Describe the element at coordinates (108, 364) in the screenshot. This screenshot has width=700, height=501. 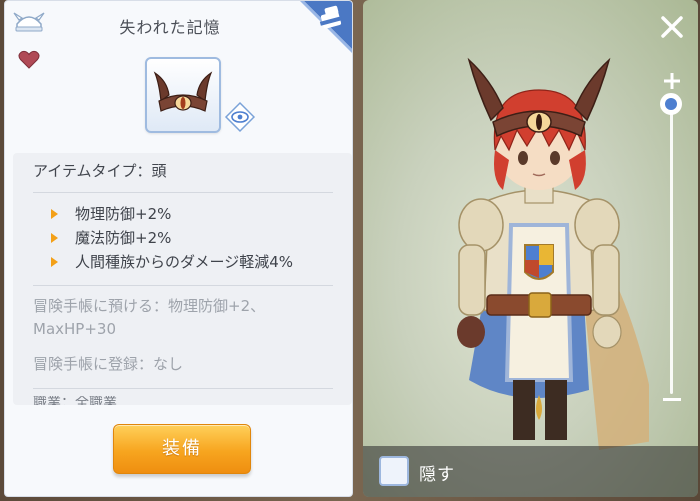
I see `register-text: 冒険手帳に登録：なし` at that location.